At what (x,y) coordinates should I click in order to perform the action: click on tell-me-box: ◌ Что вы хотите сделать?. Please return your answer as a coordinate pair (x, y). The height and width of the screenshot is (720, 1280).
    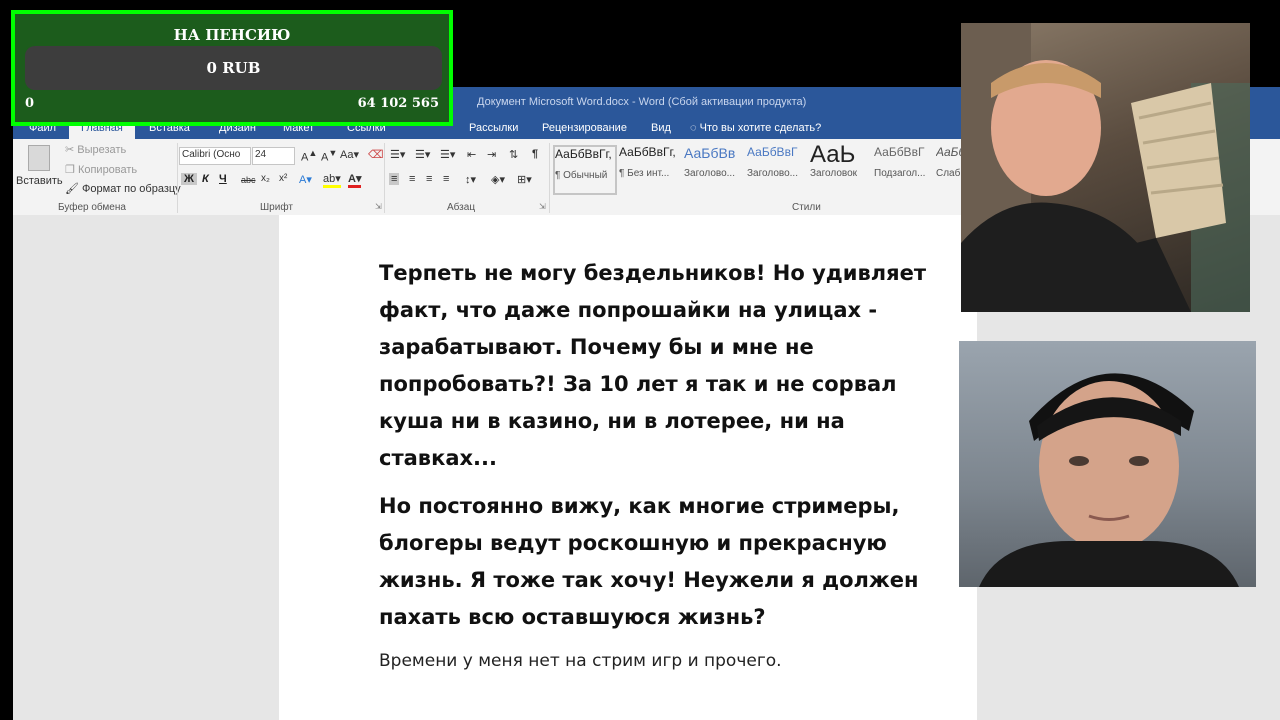
    Looking at the image, I should click on (755, 128).